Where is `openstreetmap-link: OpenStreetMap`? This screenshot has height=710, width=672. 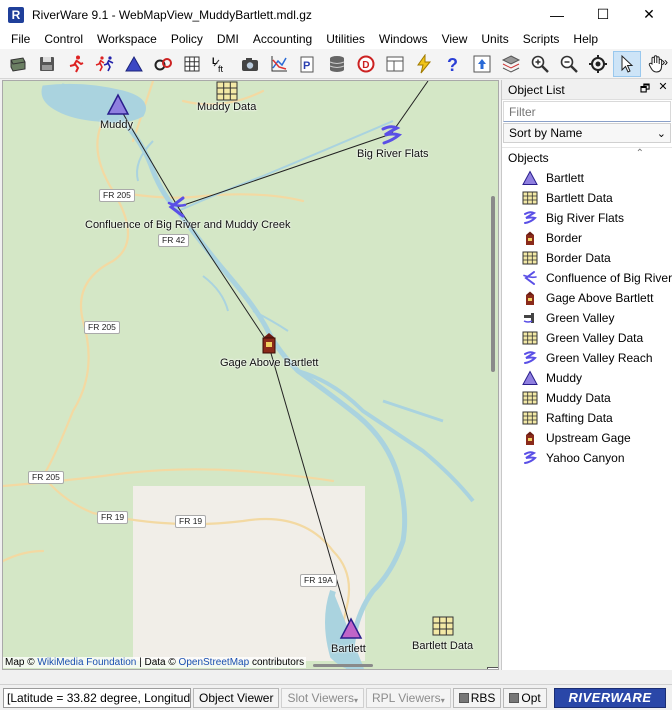 openstreetmap-link: OpenStreetMap is located at coordinates (214, 662).